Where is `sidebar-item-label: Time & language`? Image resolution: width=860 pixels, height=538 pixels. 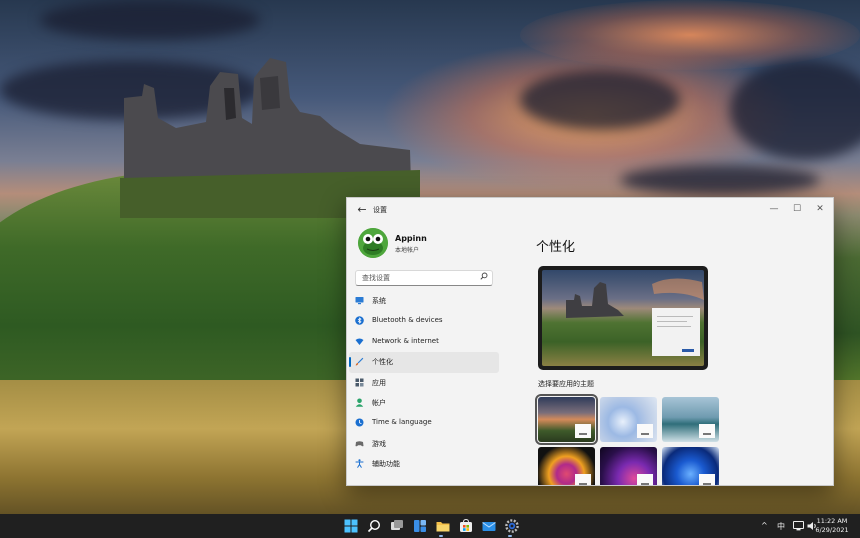 sidebar-item-label: Time & language is located at coordinates (402, 422).